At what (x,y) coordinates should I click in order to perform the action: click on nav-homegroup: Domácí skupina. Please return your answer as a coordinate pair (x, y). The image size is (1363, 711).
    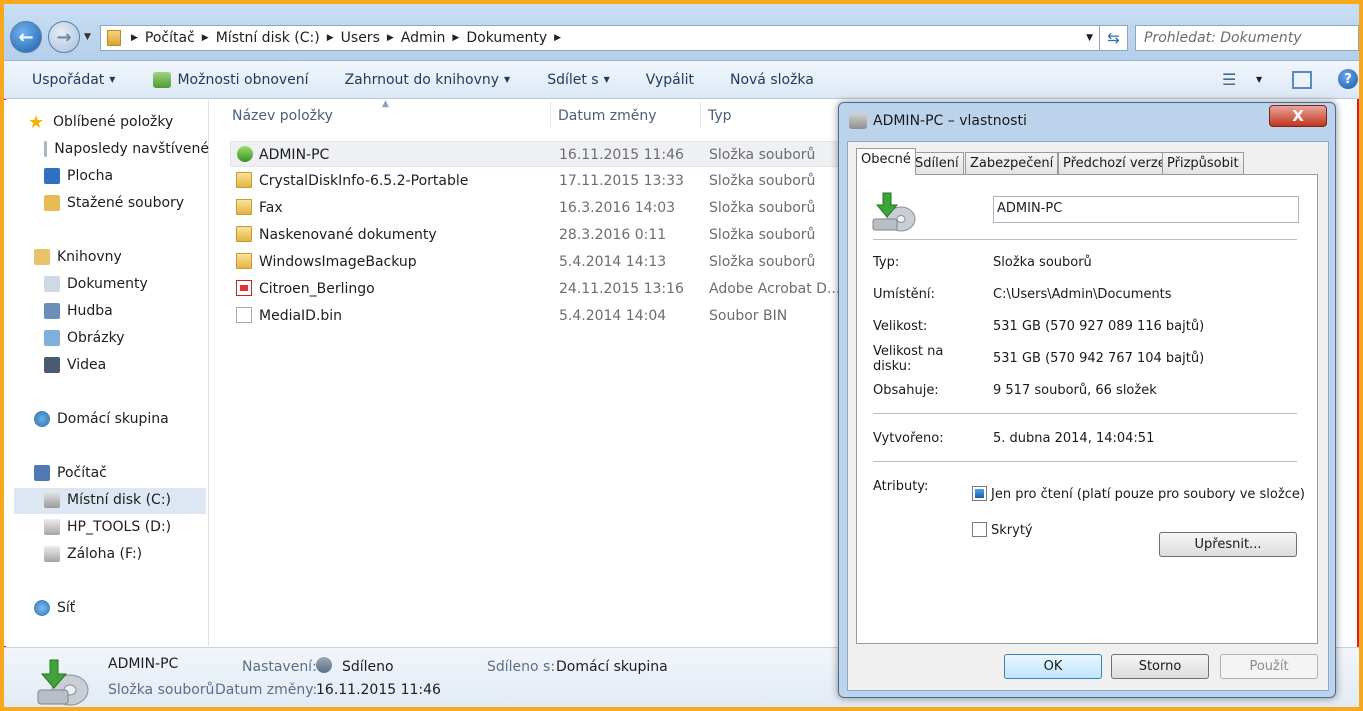
    Looking at the image, I should click on (101, 419).